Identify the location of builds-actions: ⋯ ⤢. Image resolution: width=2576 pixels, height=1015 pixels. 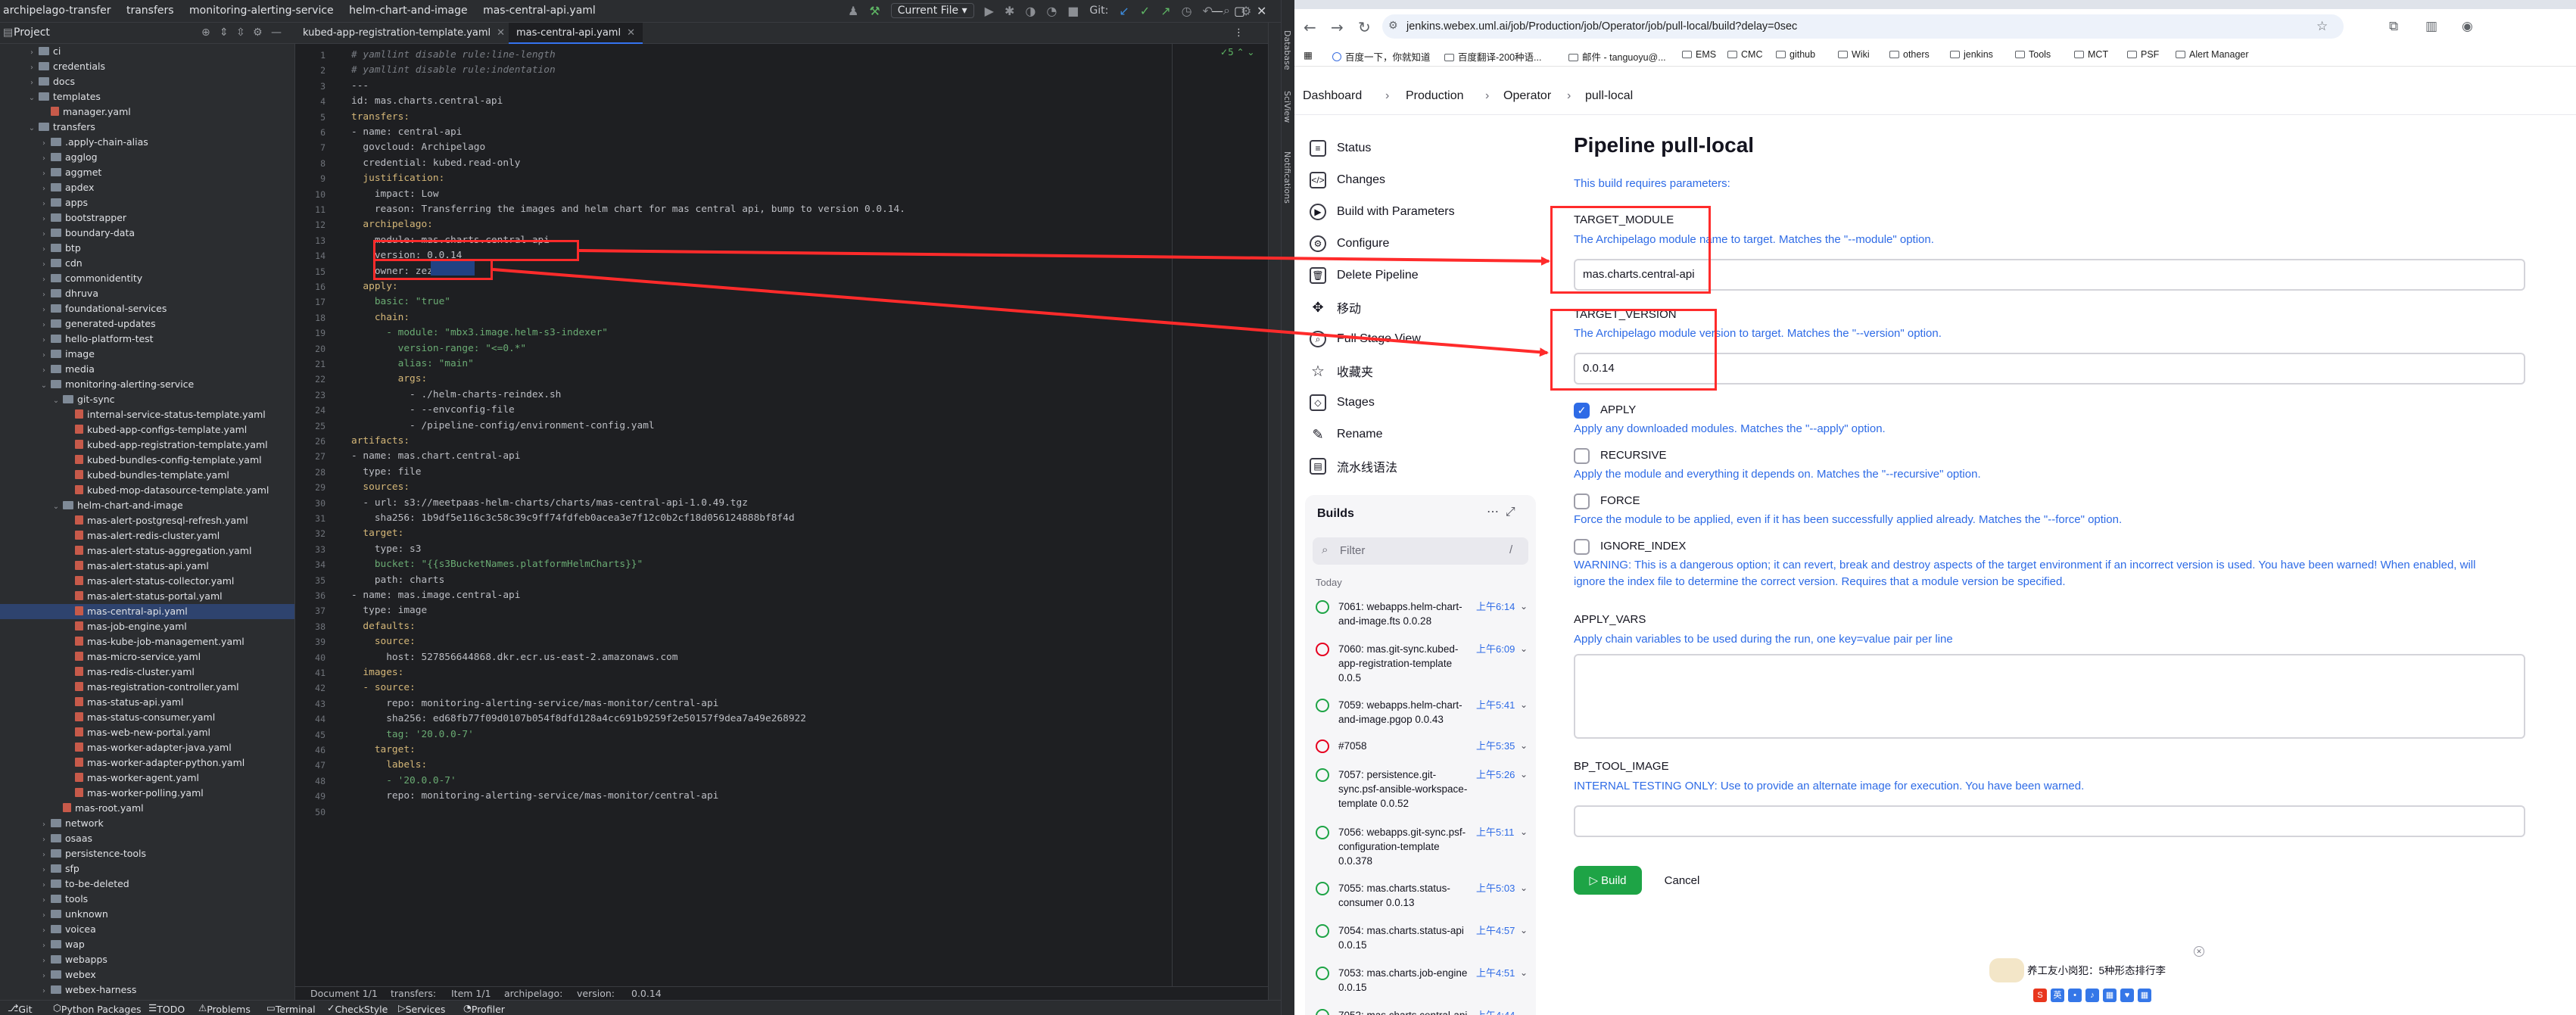
(1501, 511).